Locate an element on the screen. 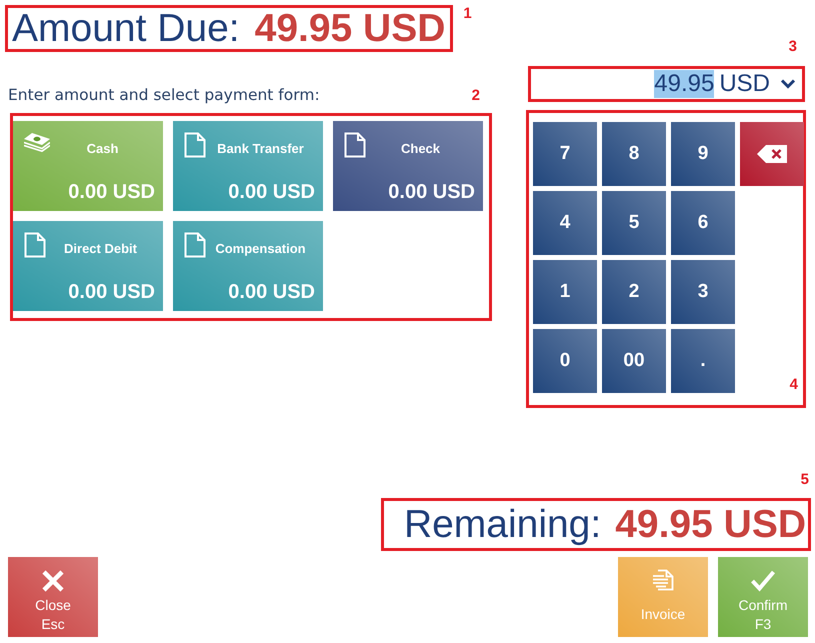 This screenshot has height=643, width=815. payment-name: Bank Transfer is located at coordinates (260, 149).